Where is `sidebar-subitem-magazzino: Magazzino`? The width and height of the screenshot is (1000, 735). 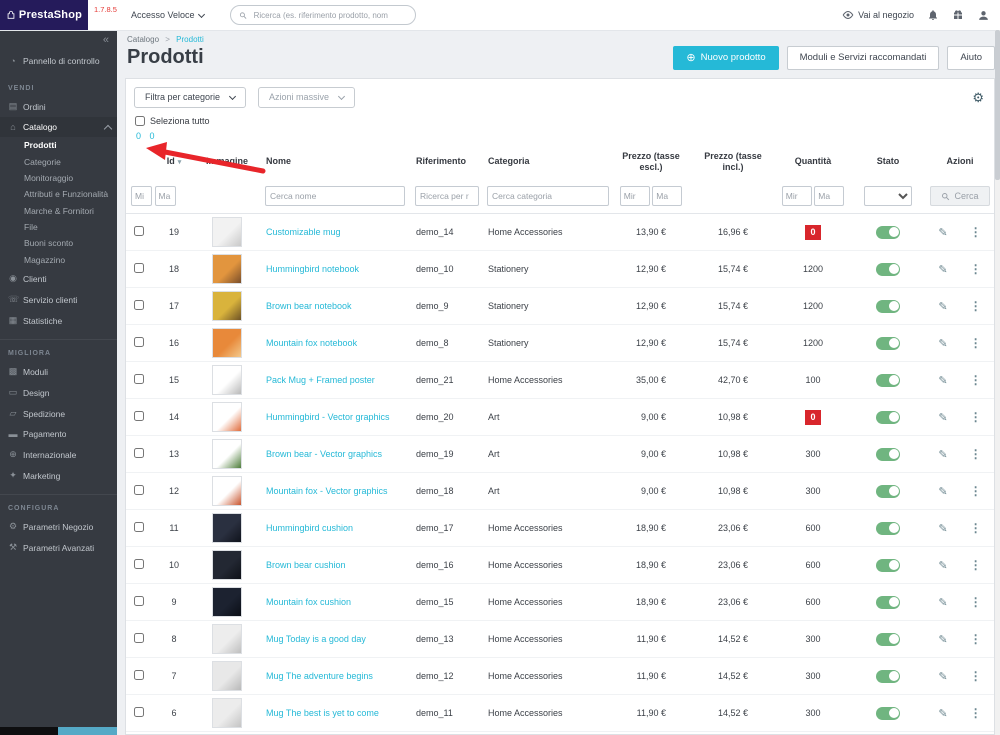 sidebar-subitem-magazzino: Magazzino is located at coordinates (58, 260).